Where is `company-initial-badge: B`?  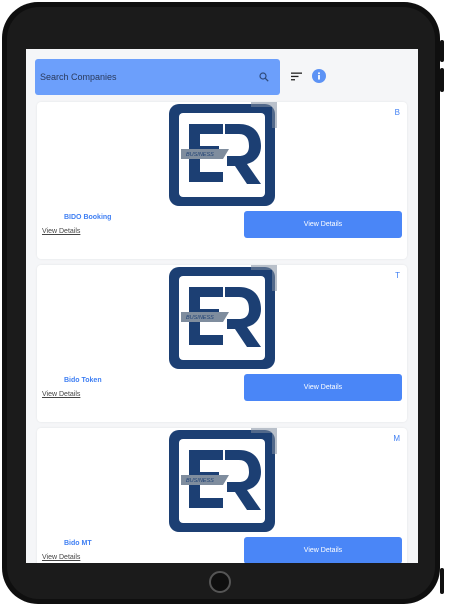
company-initial-badge: B is located at coordinates (397, 112).